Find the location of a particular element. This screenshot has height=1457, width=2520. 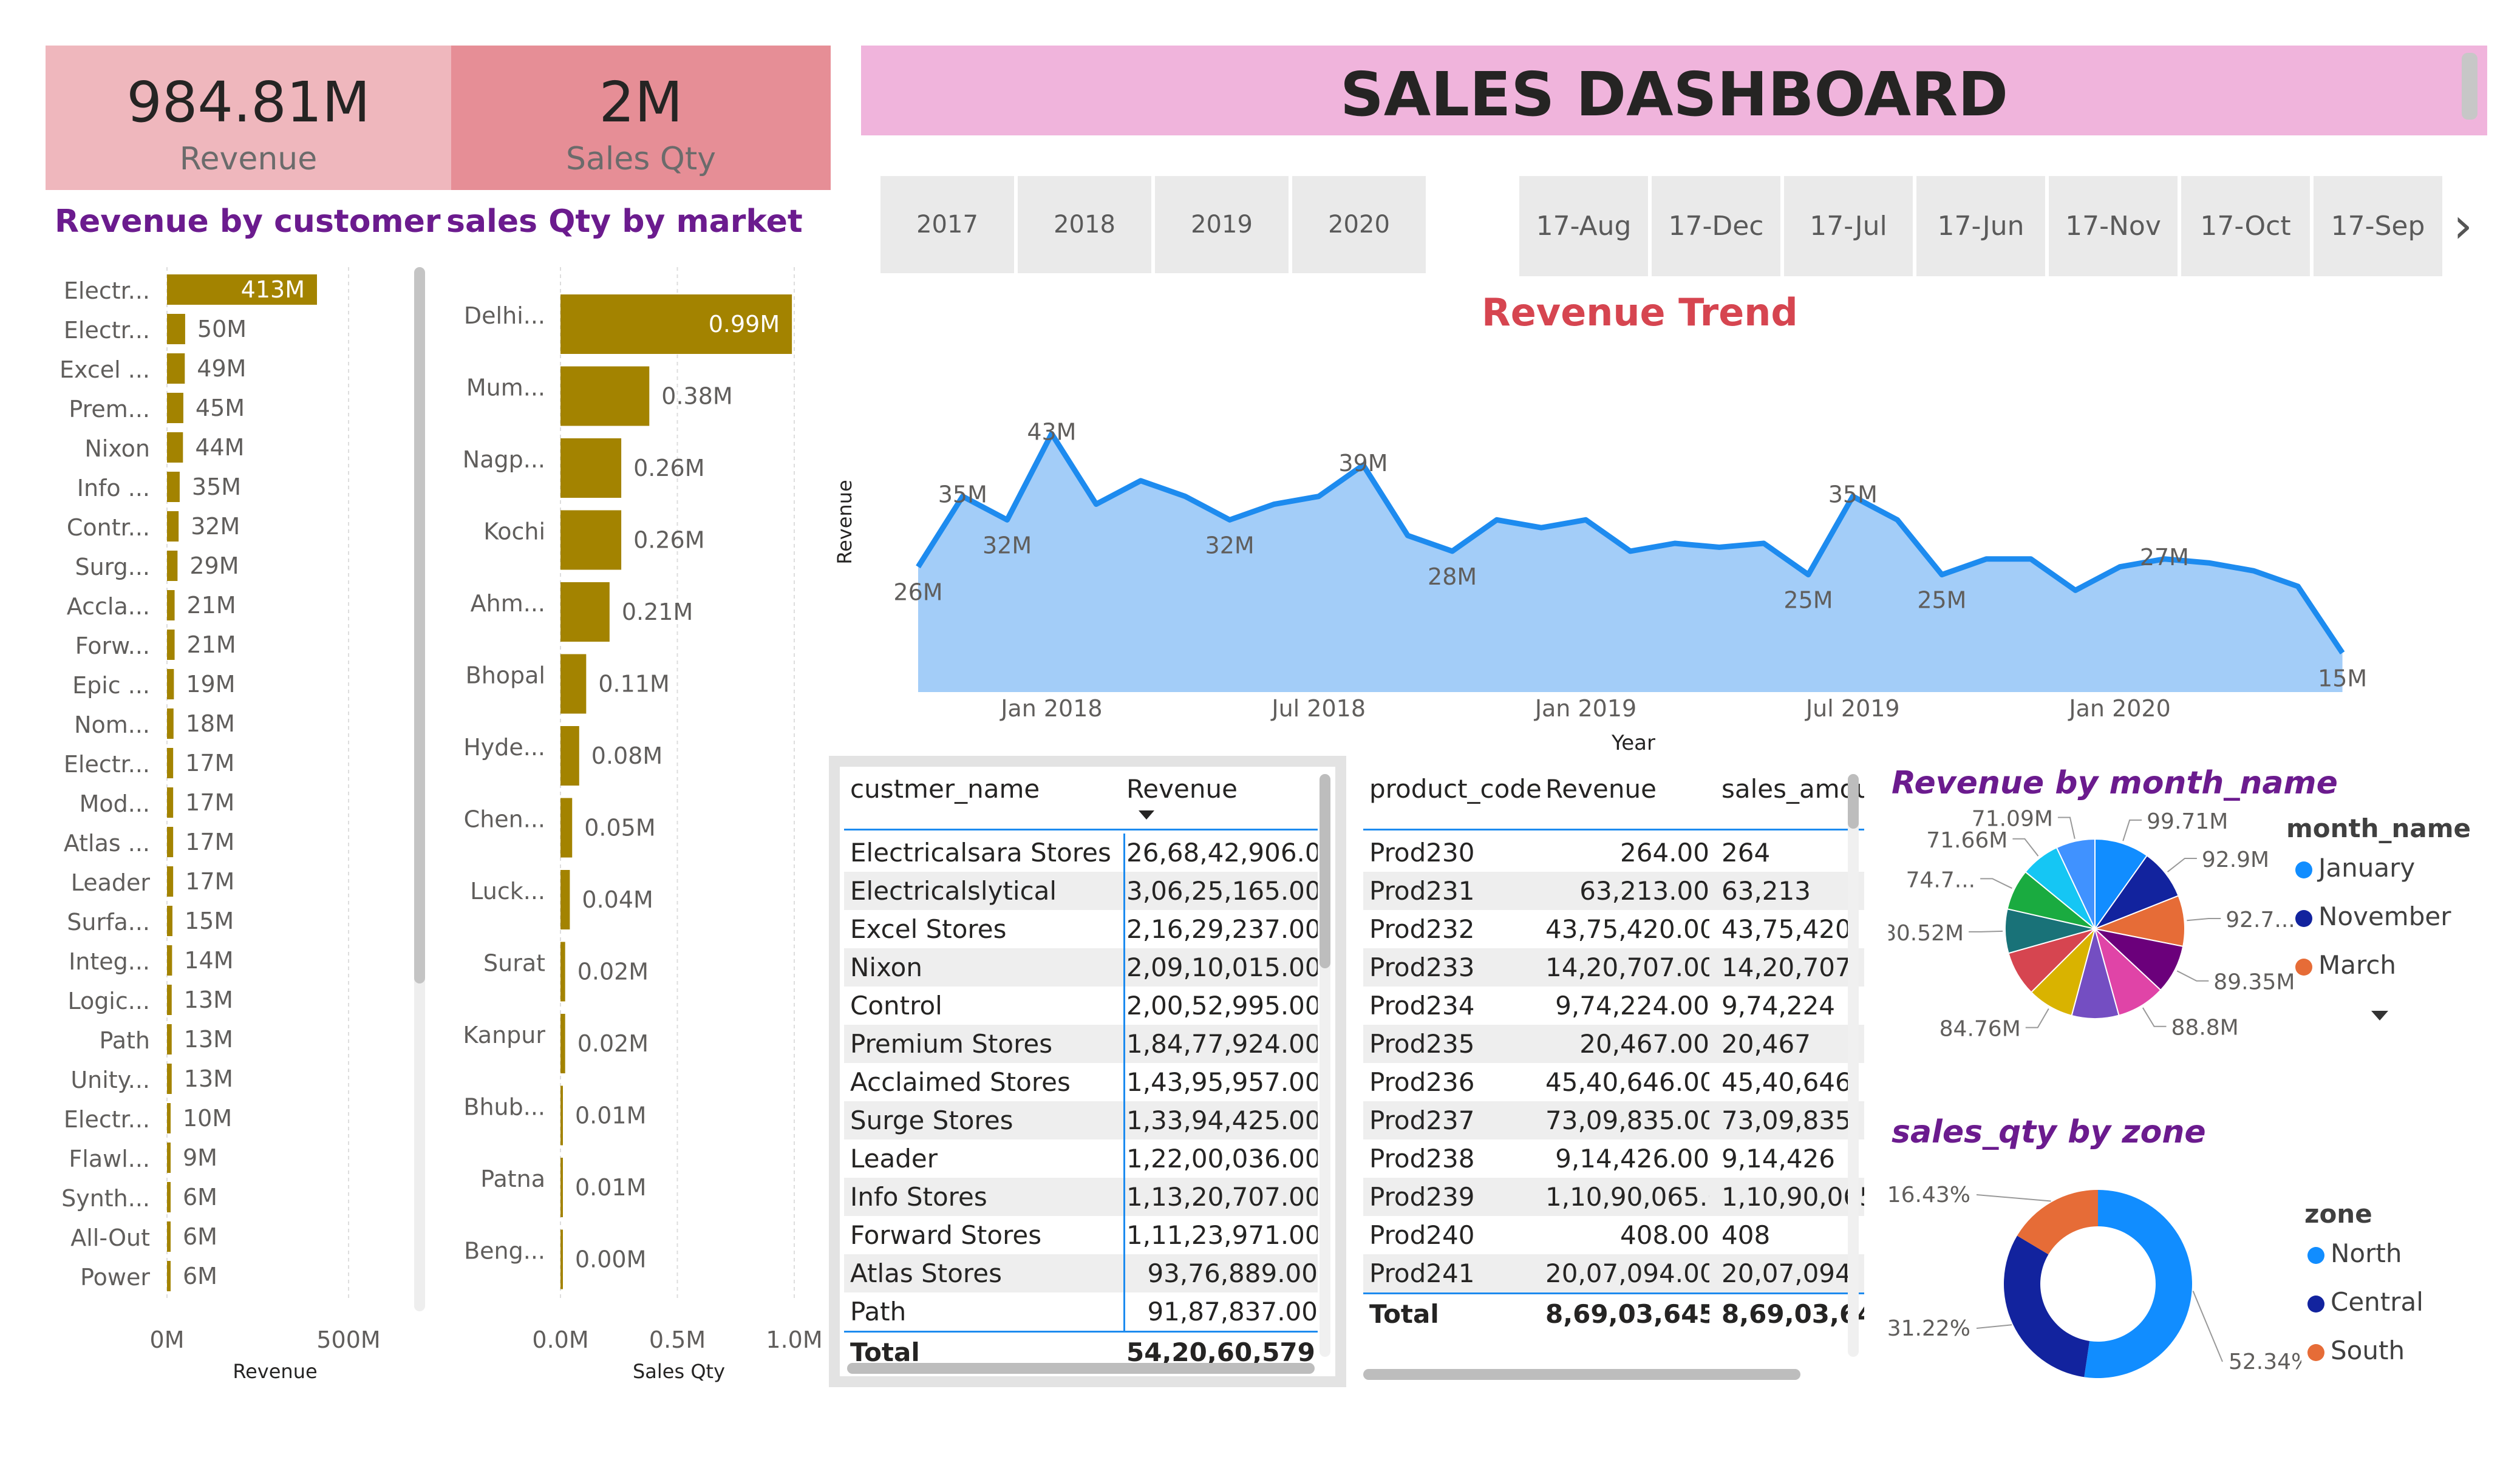

product-cell: Prod230 is located at coordinates (1422, 853).